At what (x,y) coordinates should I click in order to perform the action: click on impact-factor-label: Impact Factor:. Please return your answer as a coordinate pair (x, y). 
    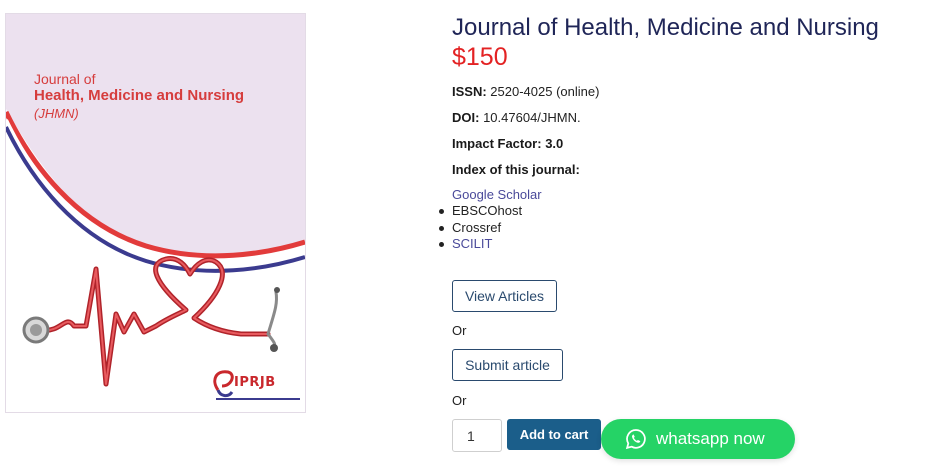
    Looking at the image, I should click on (497, 143).